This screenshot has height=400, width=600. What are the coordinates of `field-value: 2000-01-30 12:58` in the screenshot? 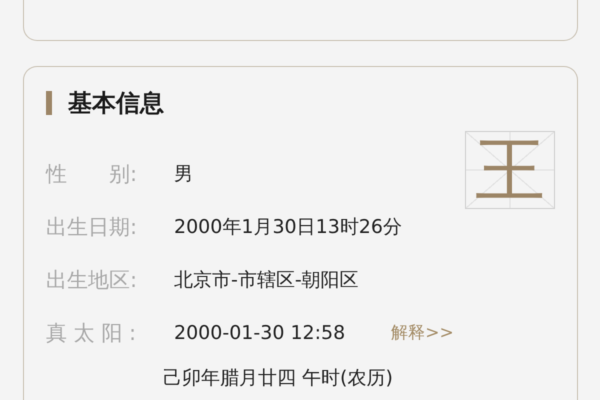 It's located at (260, 333).